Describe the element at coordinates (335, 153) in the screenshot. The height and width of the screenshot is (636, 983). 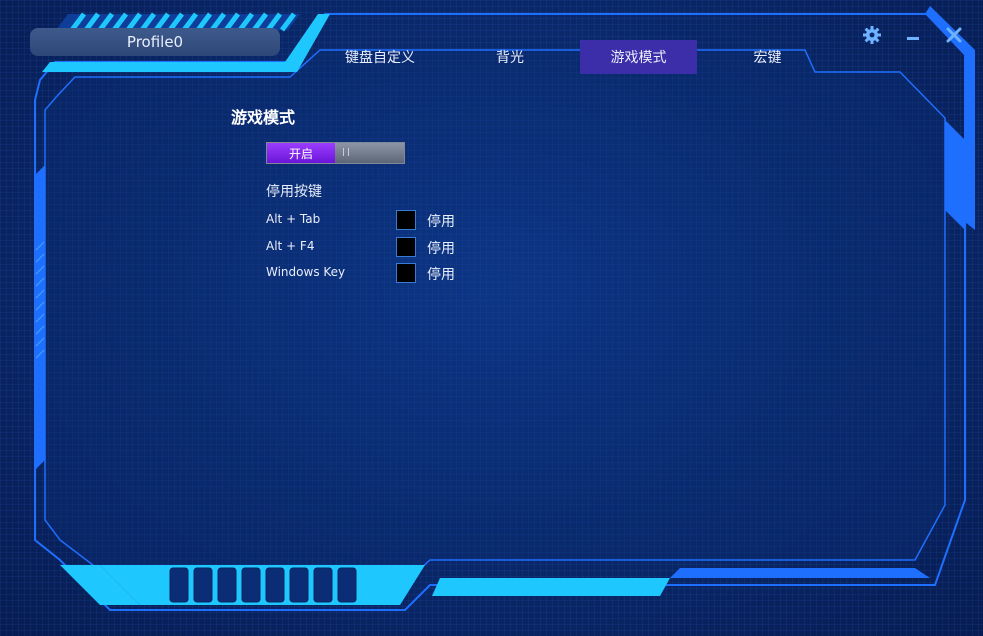
I see `game-mode-toggle: 开启` at that location.